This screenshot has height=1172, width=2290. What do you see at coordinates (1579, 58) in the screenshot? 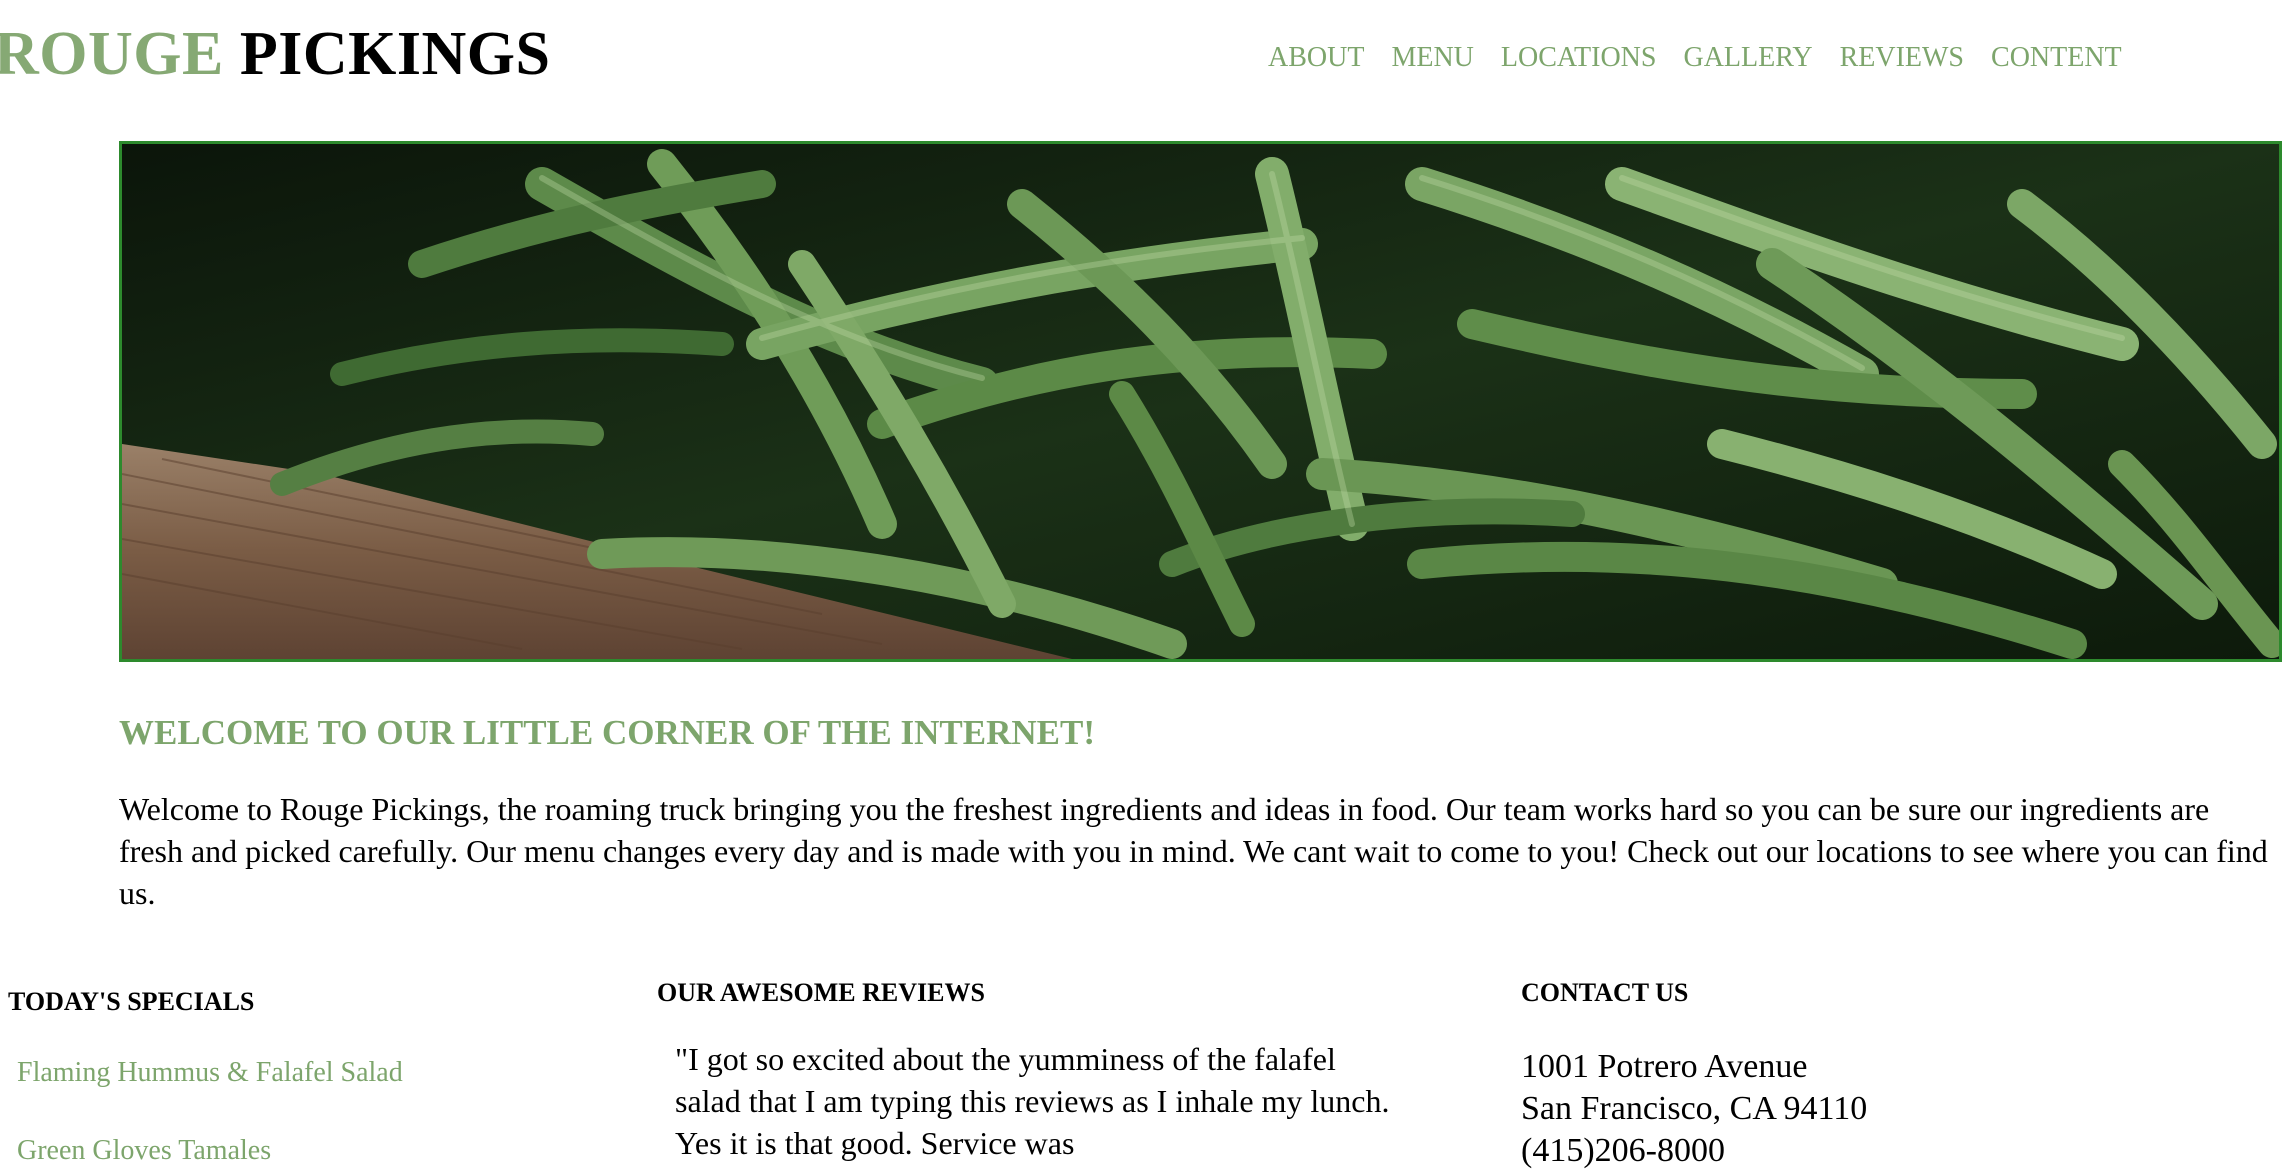
I see `nav-locations: LOCATIONS` at bounding box center [1579, 58].